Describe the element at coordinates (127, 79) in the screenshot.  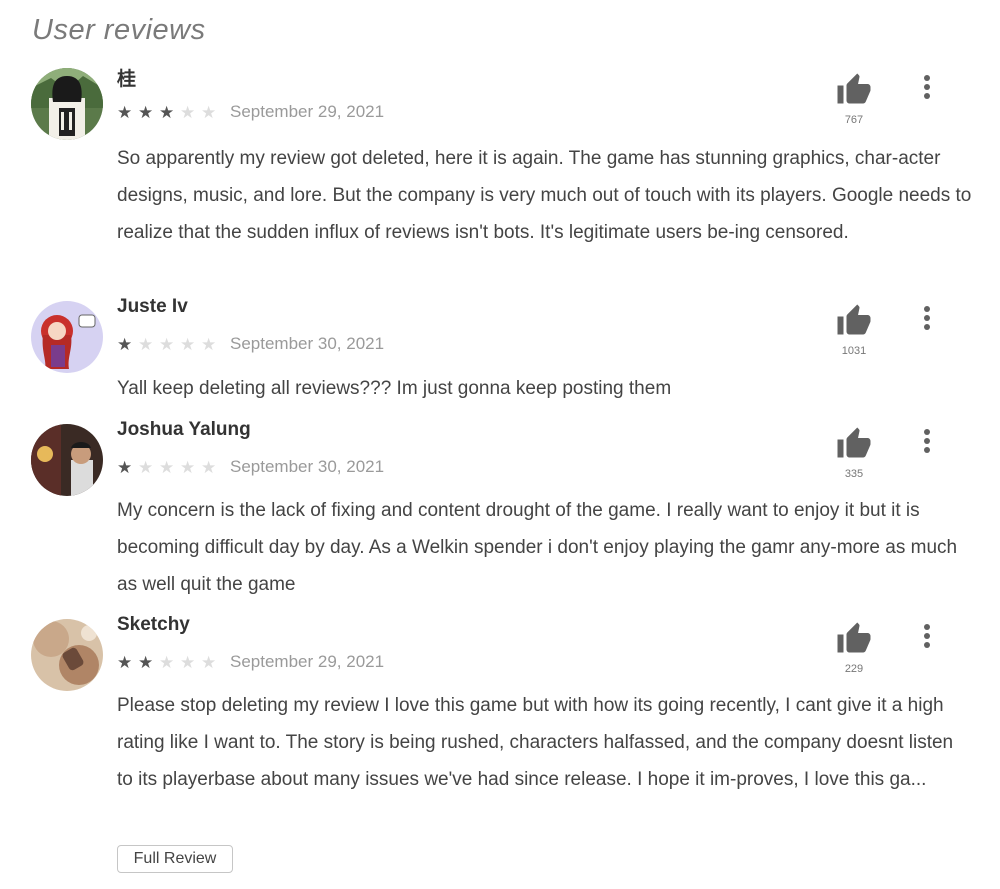
I see `review-author: 桂` at that location.